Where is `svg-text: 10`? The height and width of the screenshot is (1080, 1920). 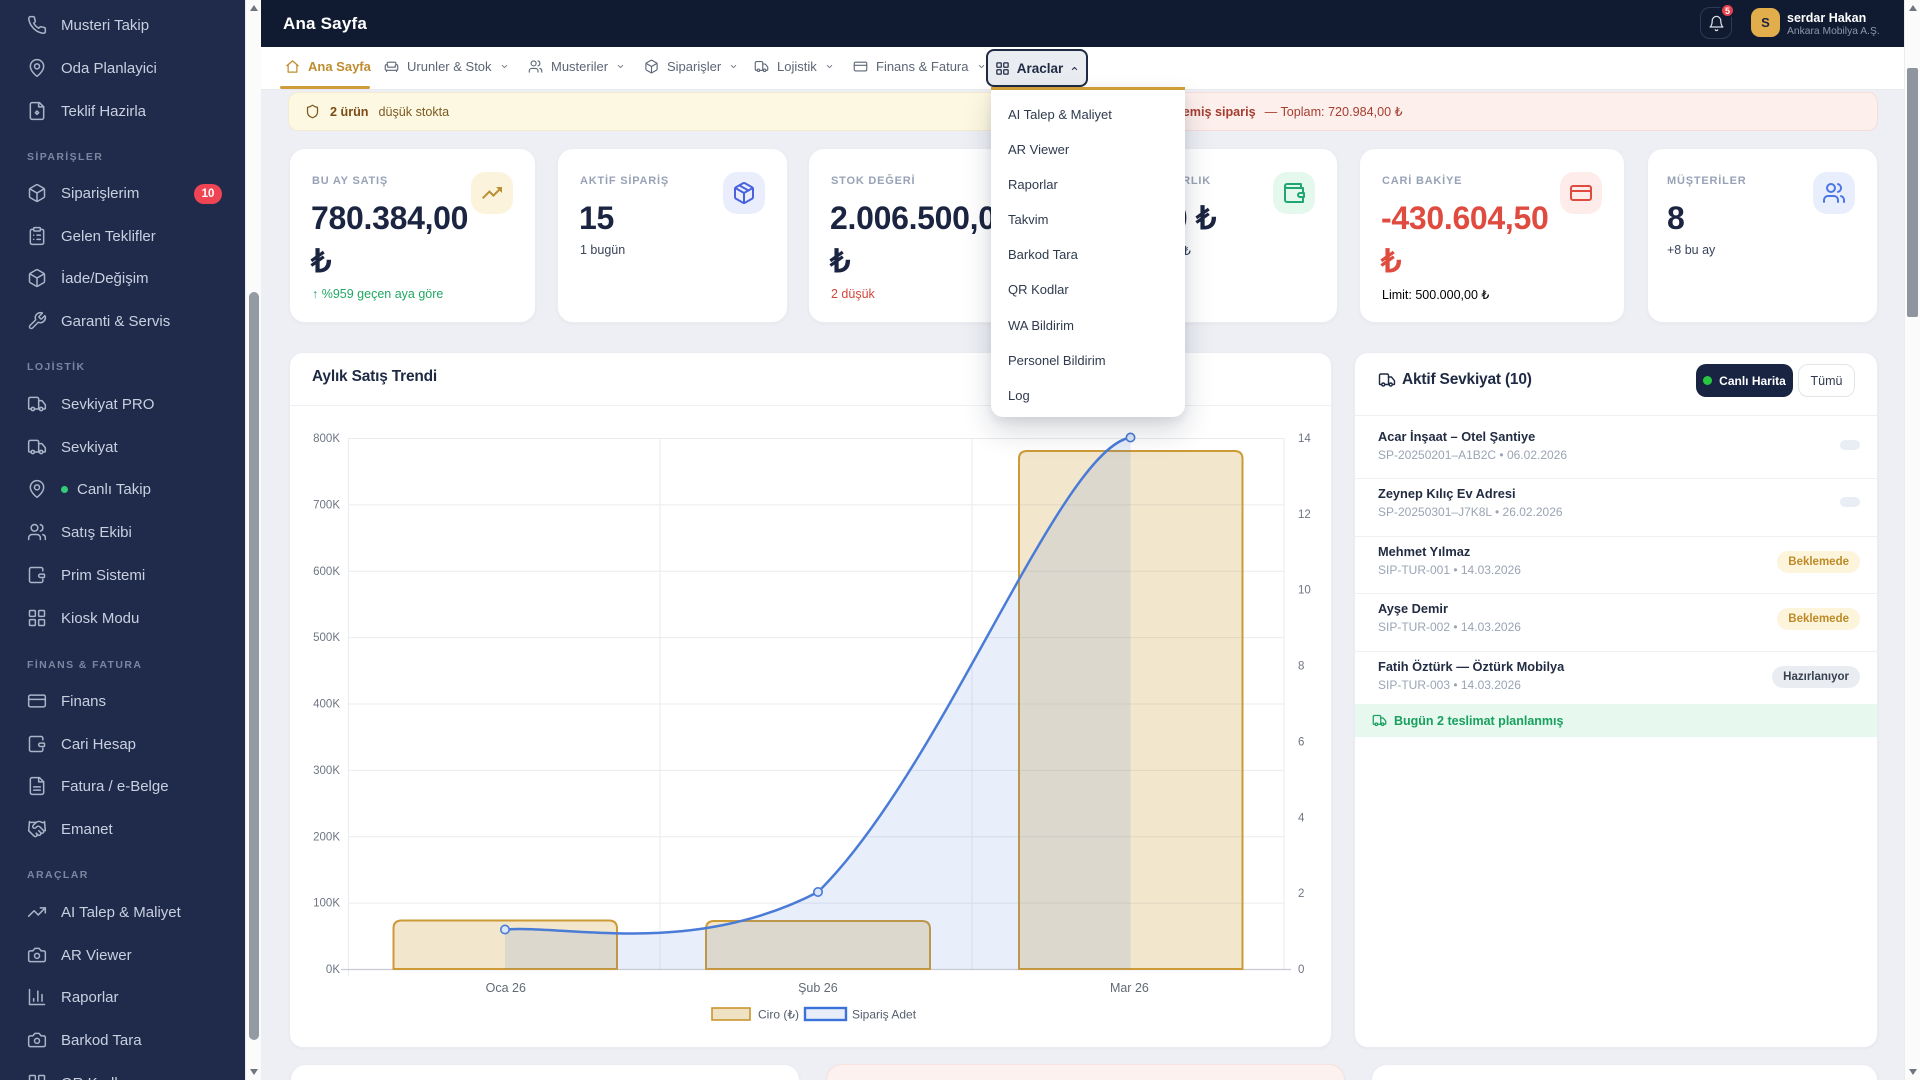
svg-text: 10 is located at coordinates (1304, 591).